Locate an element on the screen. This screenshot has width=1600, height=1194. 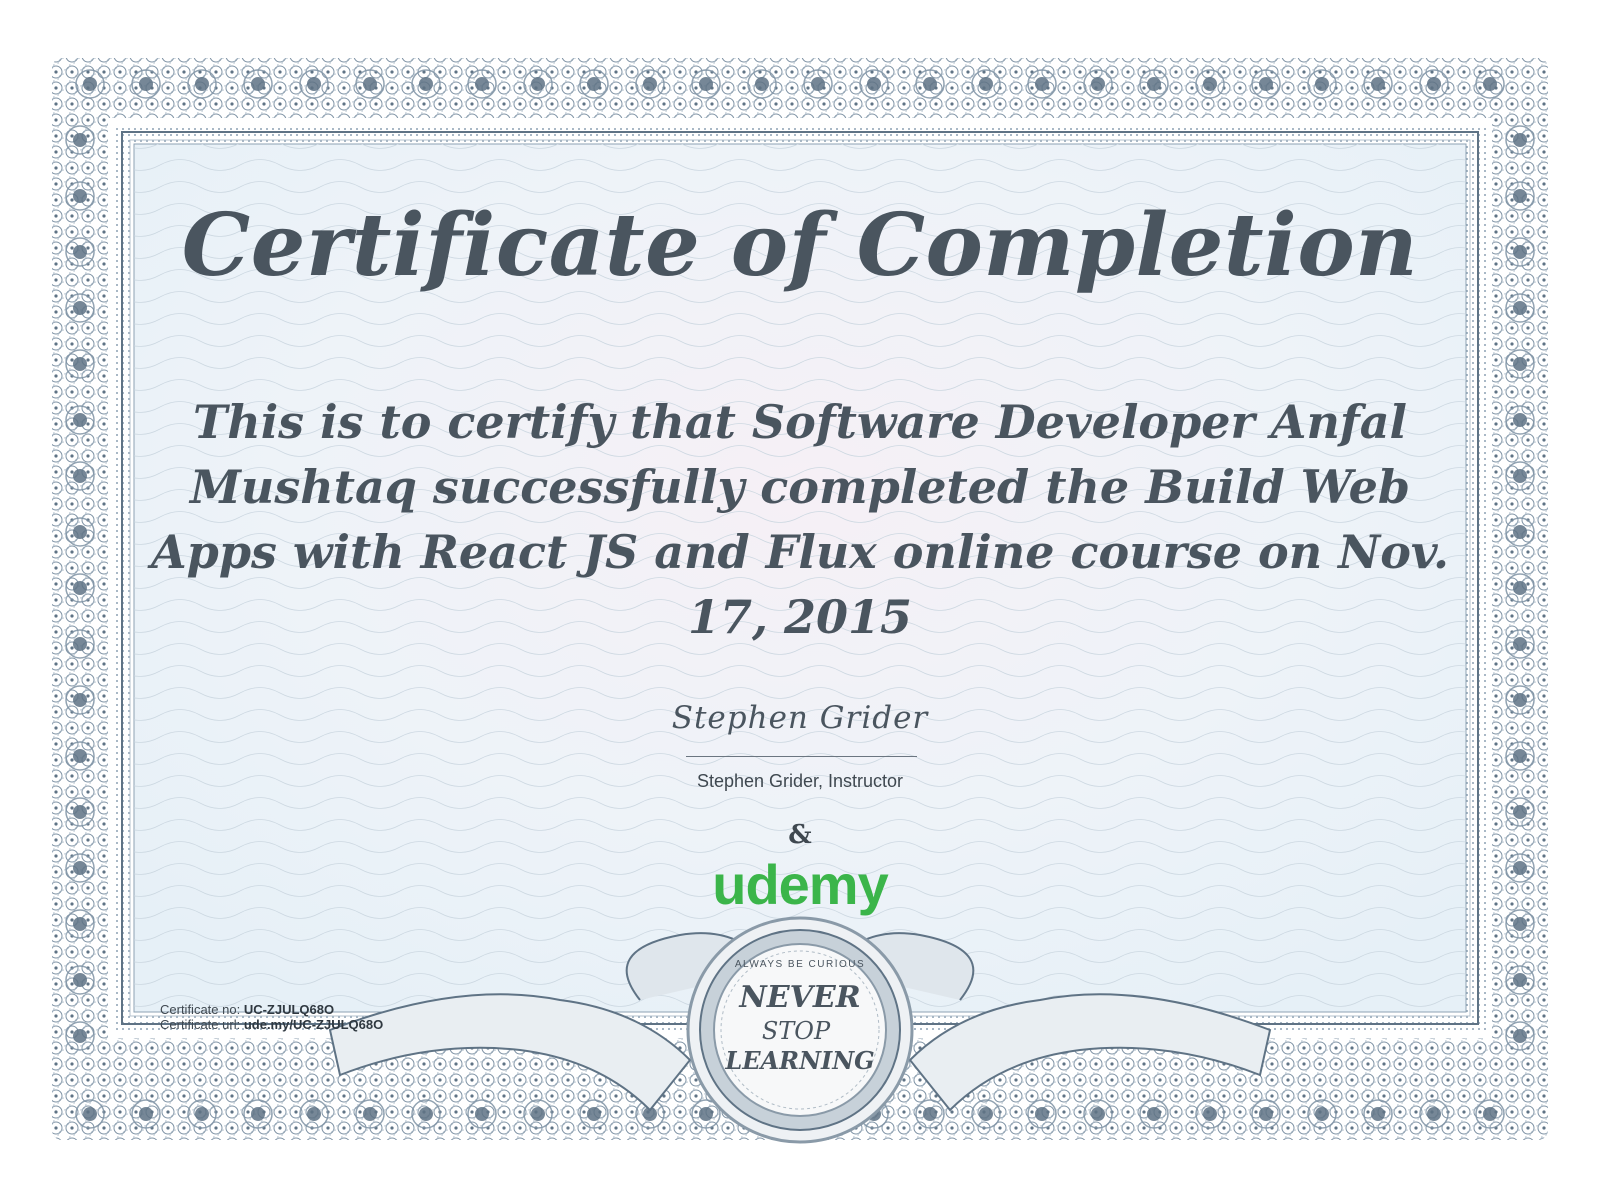
seal-line-never: NEVER is located at coordinates (799, 997).